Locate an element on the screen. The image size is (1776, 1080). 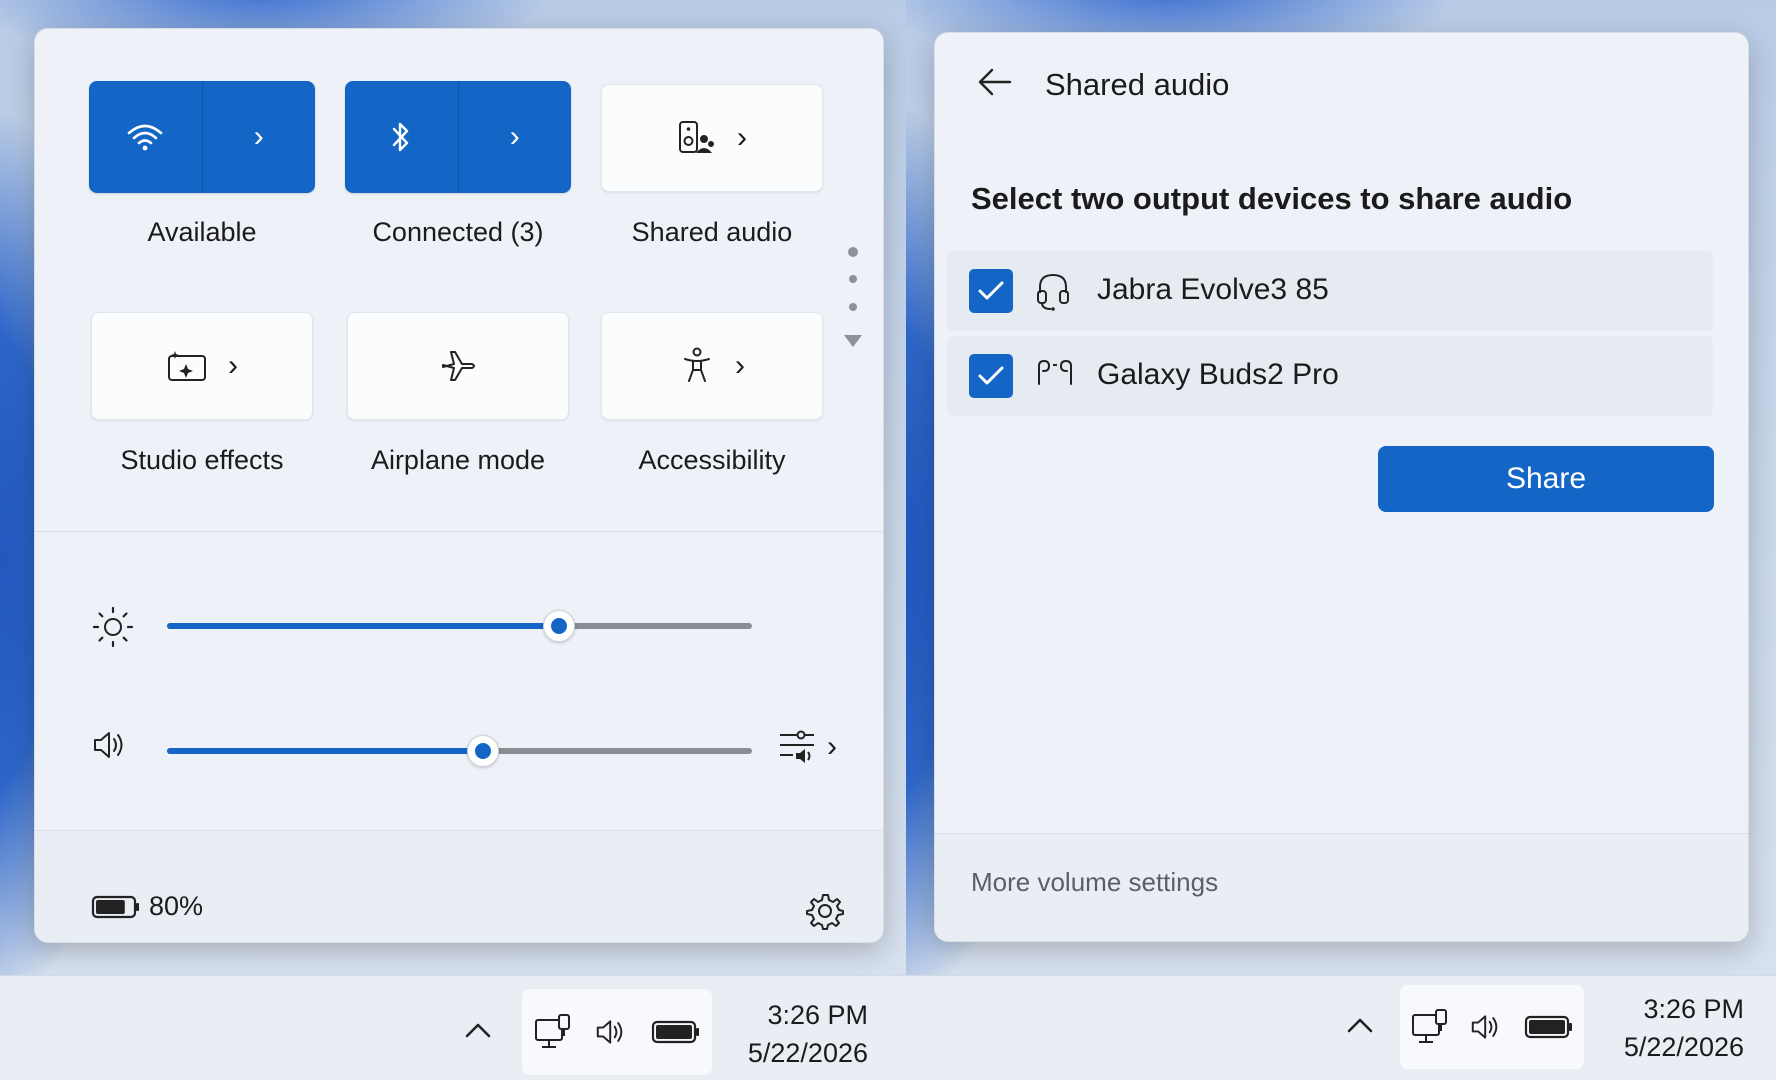
instruction-heading: Select two output devices to share audio is located at coordinates (1272, 198).